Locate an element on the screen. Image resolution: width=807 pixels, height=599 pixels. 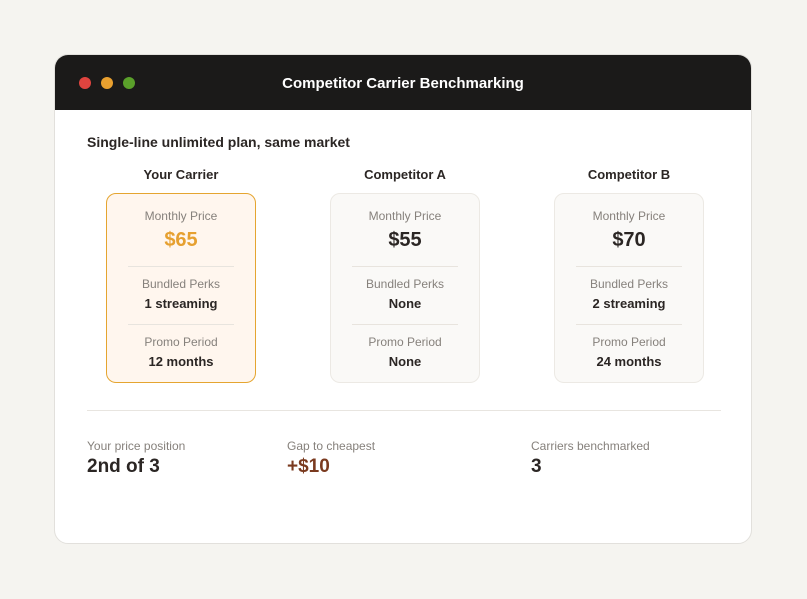
promo-period-value: 12 months is located at coordinates (181, 361).